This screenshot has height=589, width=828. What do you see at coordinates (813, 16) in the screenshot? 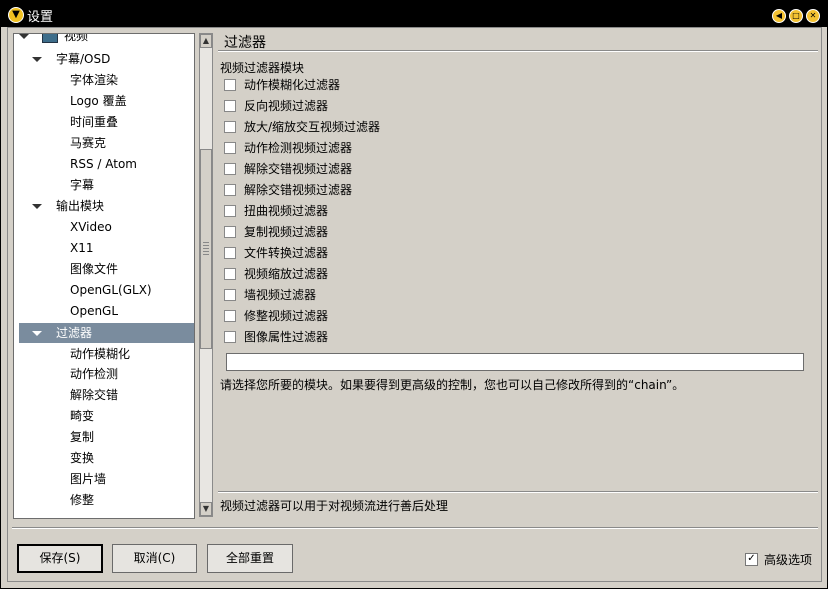
I see `close-icon: ✕` at bounding box center [813, 16].